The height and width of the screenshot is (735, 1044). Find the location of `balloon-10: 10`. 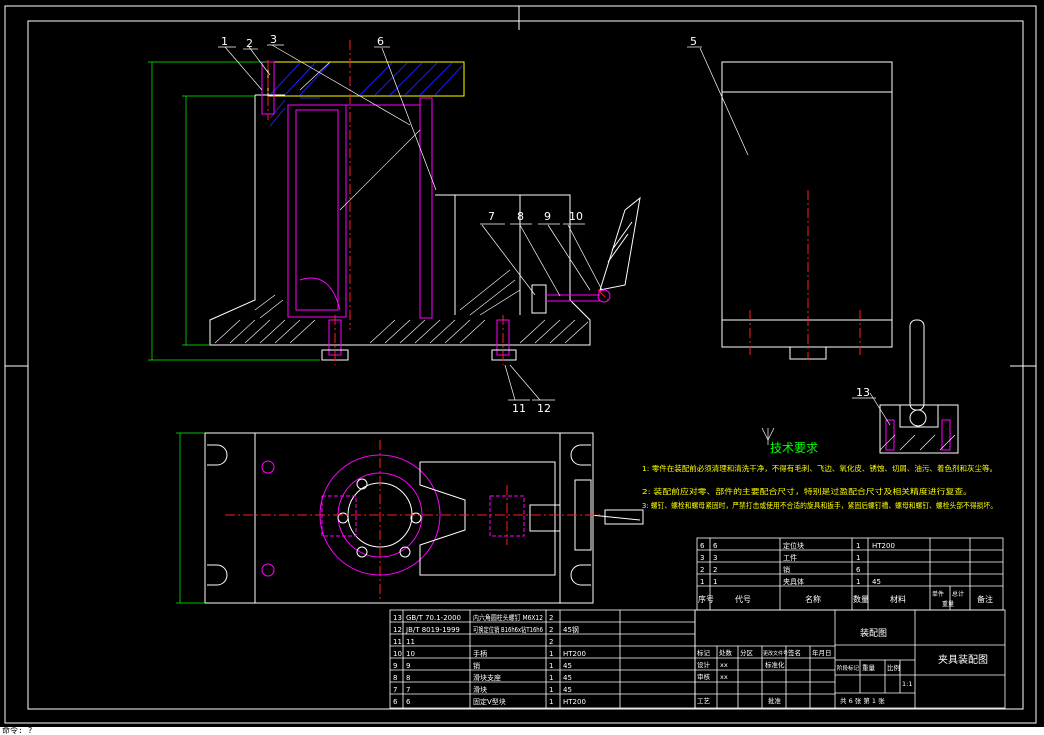

balloon-10: 10 is located at coordinates (576, 216).